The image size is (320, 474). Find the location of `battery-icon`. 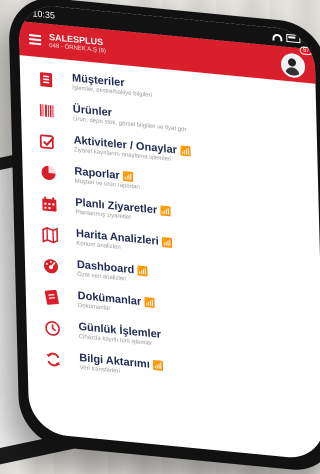

battery-icon is located at coordinates (293, 38).